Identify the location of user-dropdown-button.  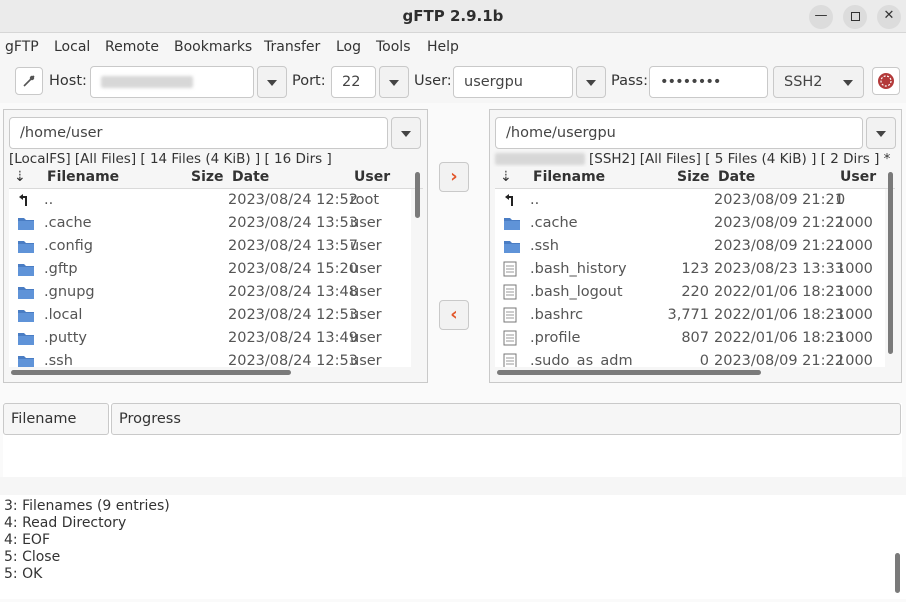
(591, 82).